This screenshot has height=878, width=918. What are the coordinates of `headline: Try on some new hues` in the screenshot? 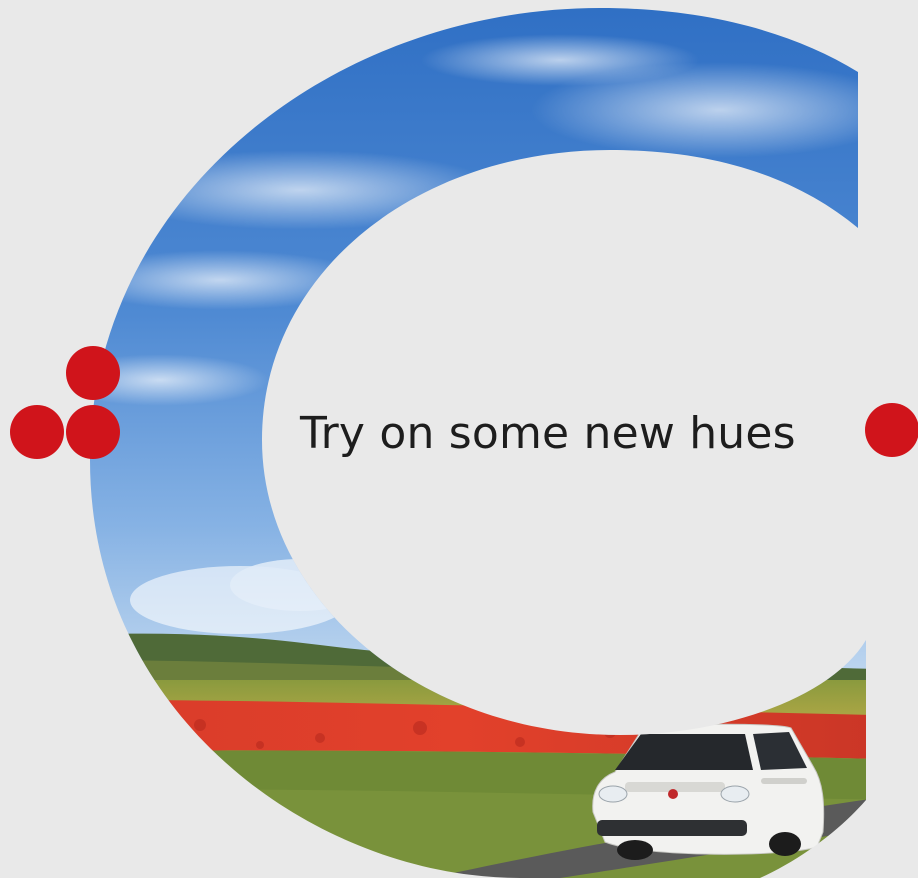 It's located at (548, 433).